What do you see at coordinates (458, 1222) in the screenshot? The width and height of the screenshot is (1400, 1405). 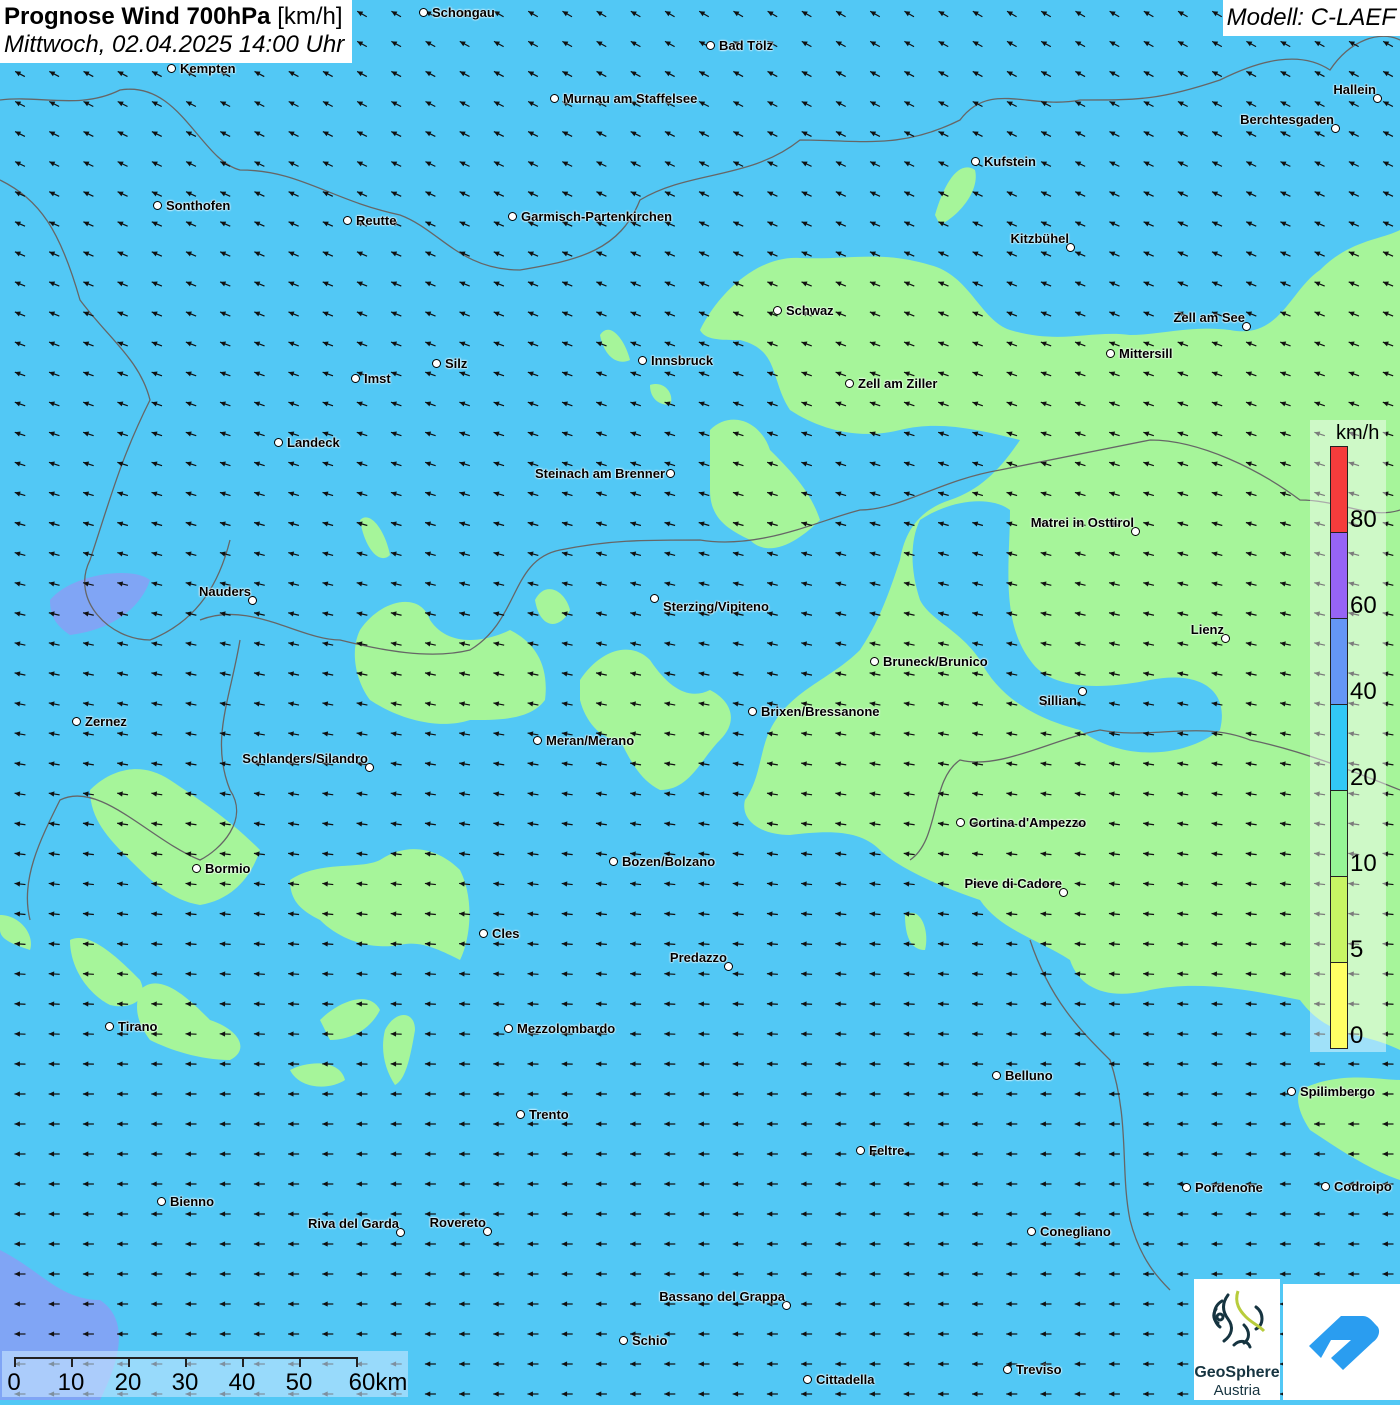 I see `city-label: Rovereto` at bounding box center [458, 1222].